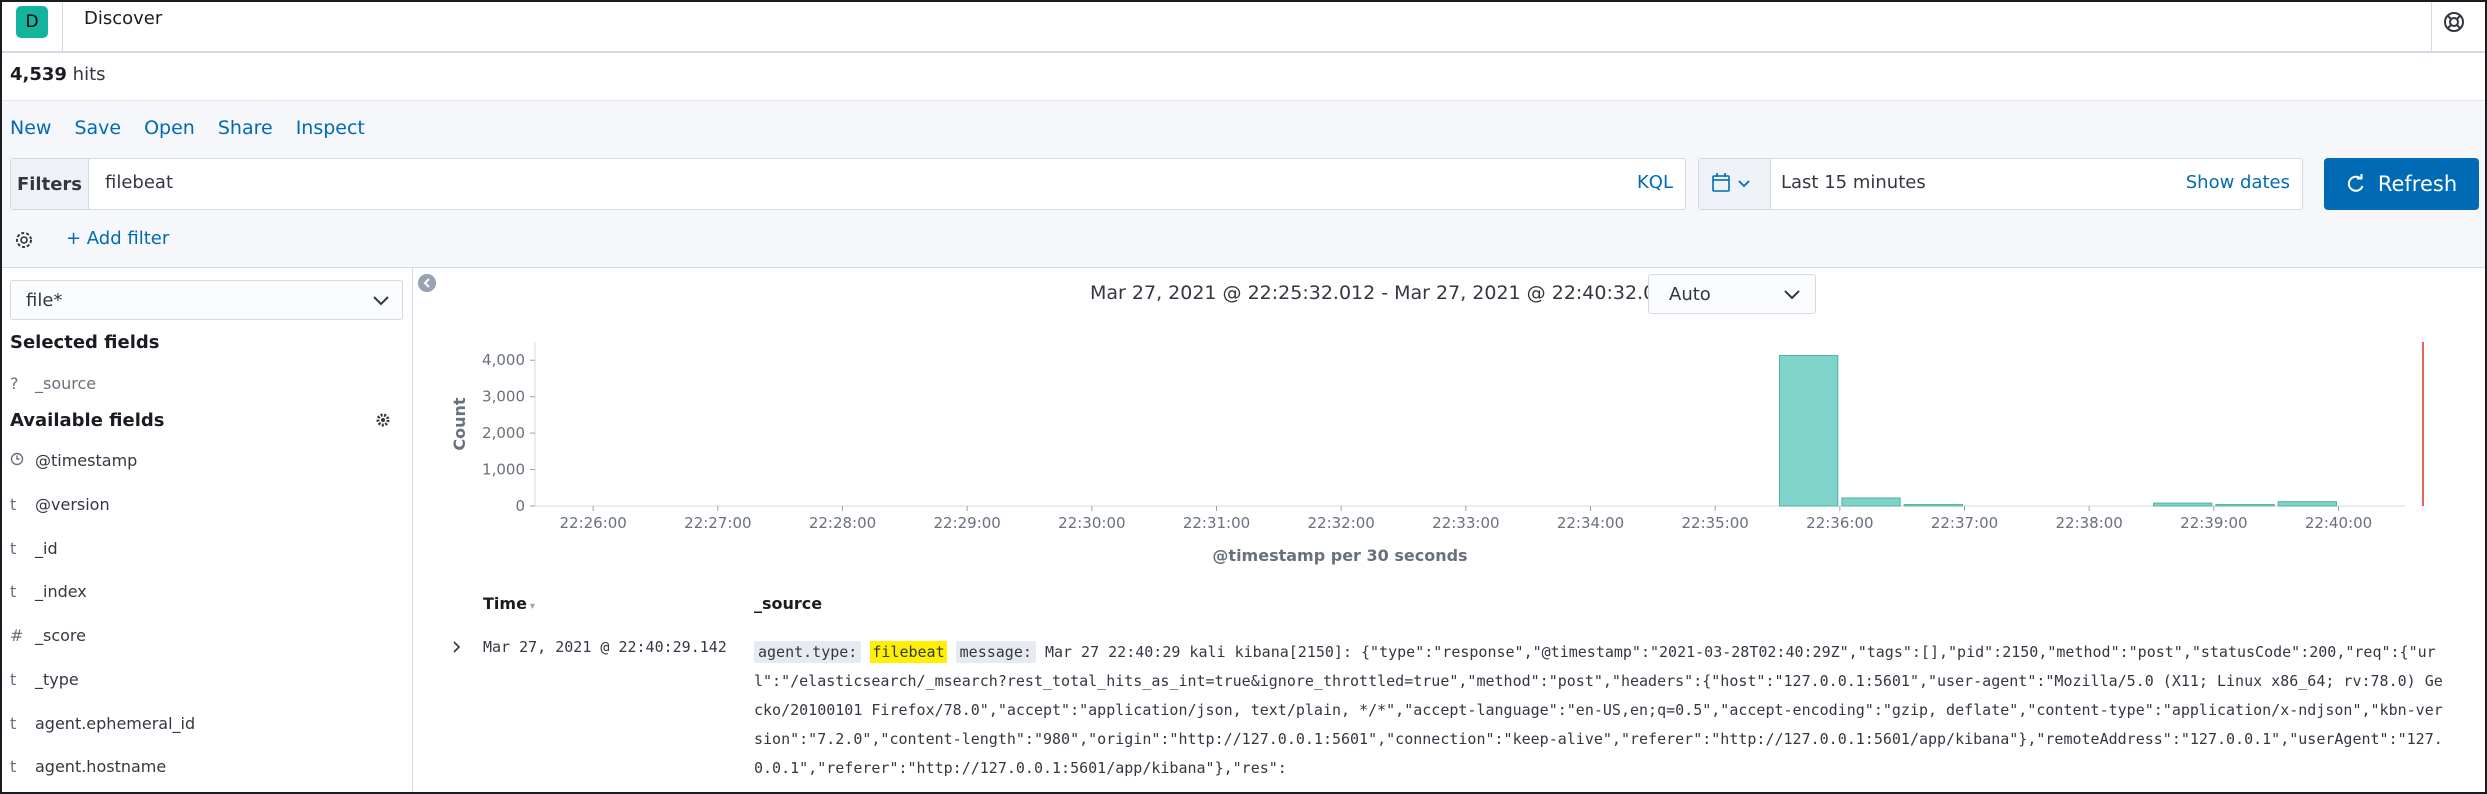  What do you see at coordinates (206, 300) in the screenshot?
I see `index-pattern-select: file*` at bounding box center [206, 300].